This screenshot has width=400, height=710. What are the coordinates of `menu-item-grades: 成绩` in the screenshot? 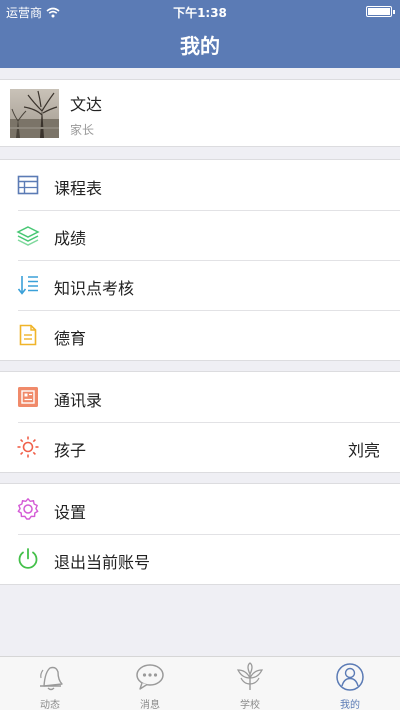 It's located at (200, 235).